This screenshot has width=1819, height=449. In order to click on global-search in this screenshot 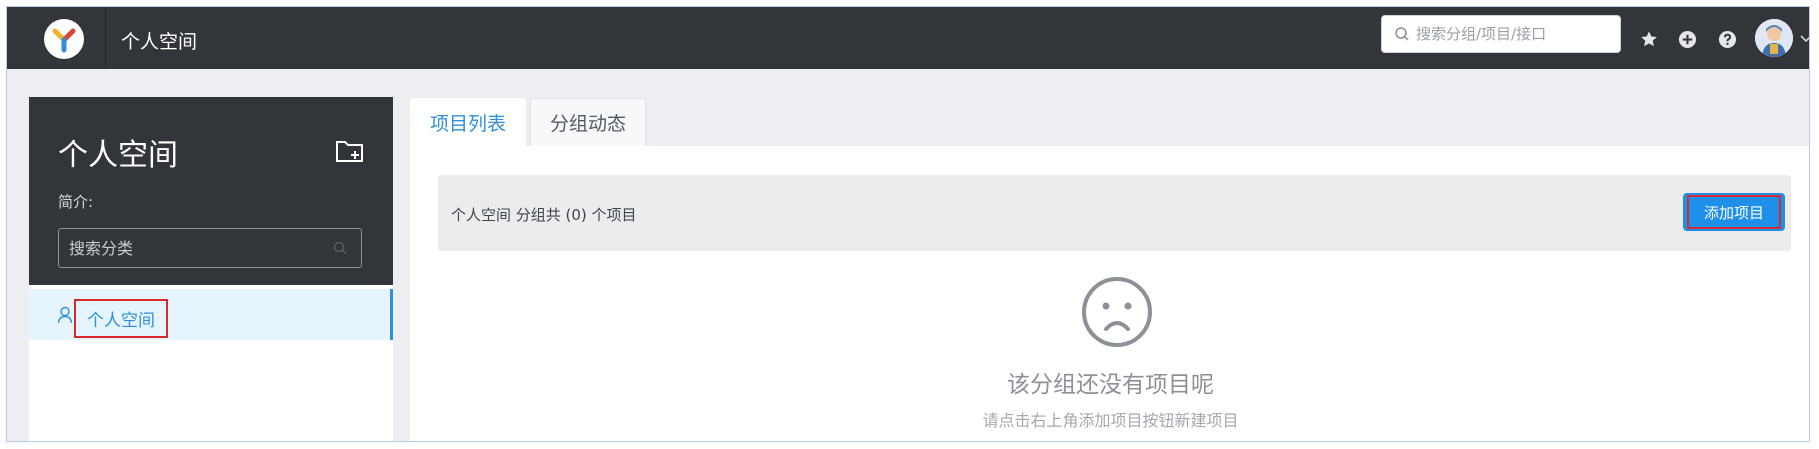, I will do `click(1501, 34)`.